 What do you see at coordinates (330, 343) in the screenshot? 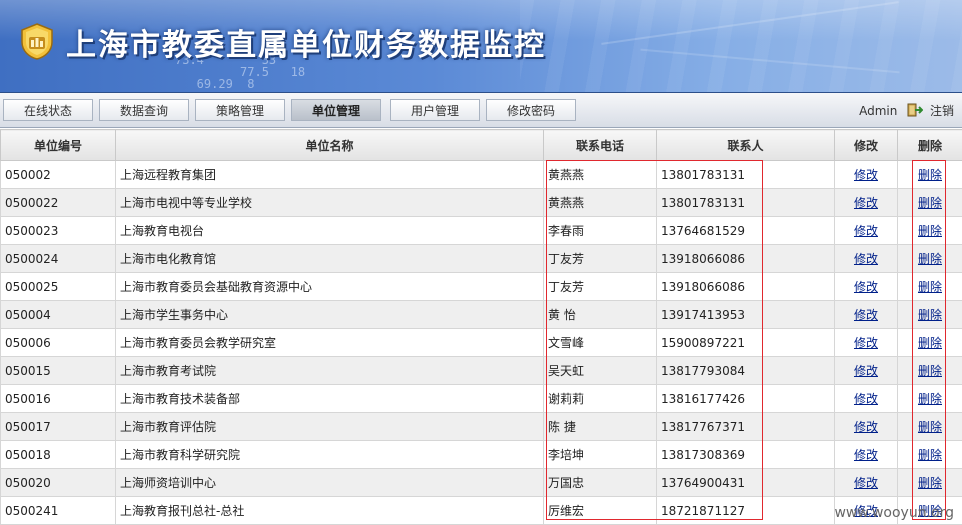
I see `cell-unit-name: 上海市教育委员会教学研究室` at bounding box center [330, 343].